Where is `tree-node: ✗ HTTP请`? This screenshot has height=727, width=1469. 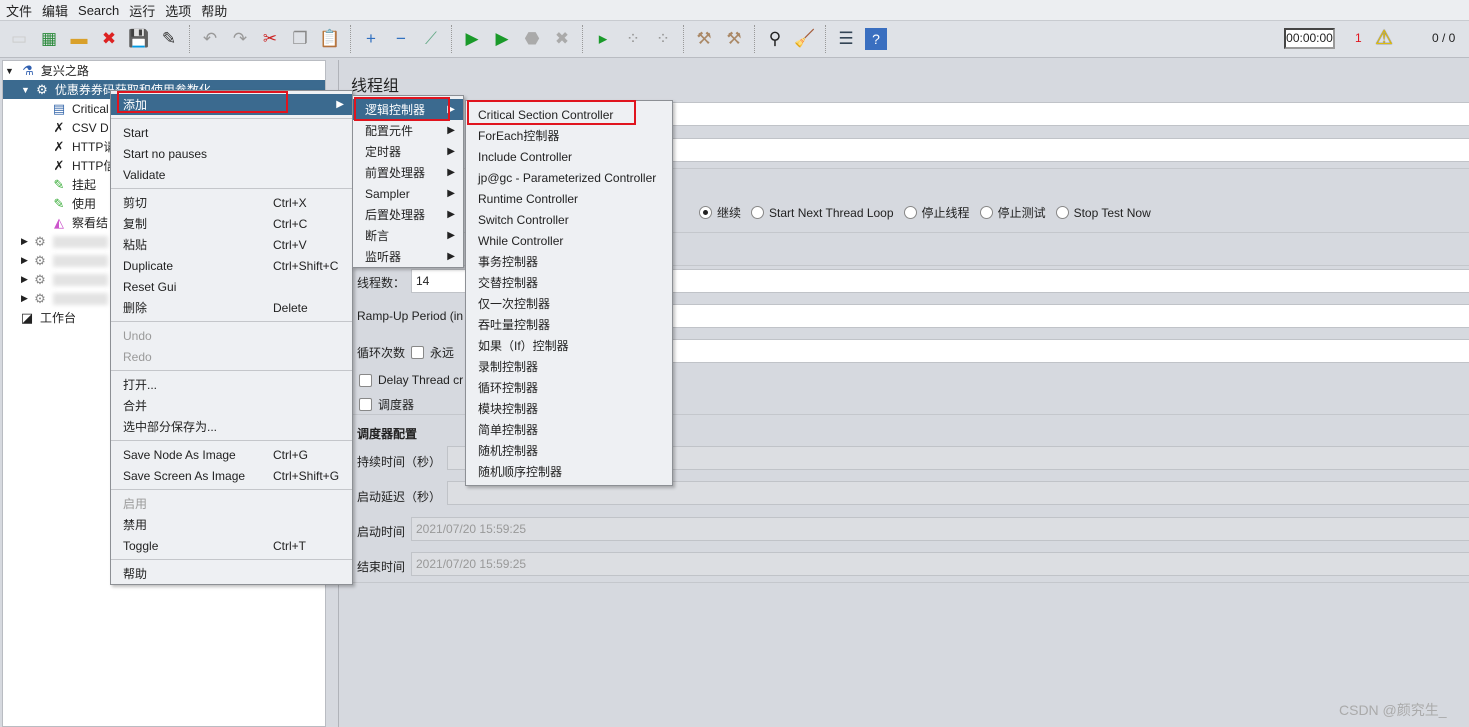 tree-node: ✗ HTTP请 is located at coordinates (83, 146).